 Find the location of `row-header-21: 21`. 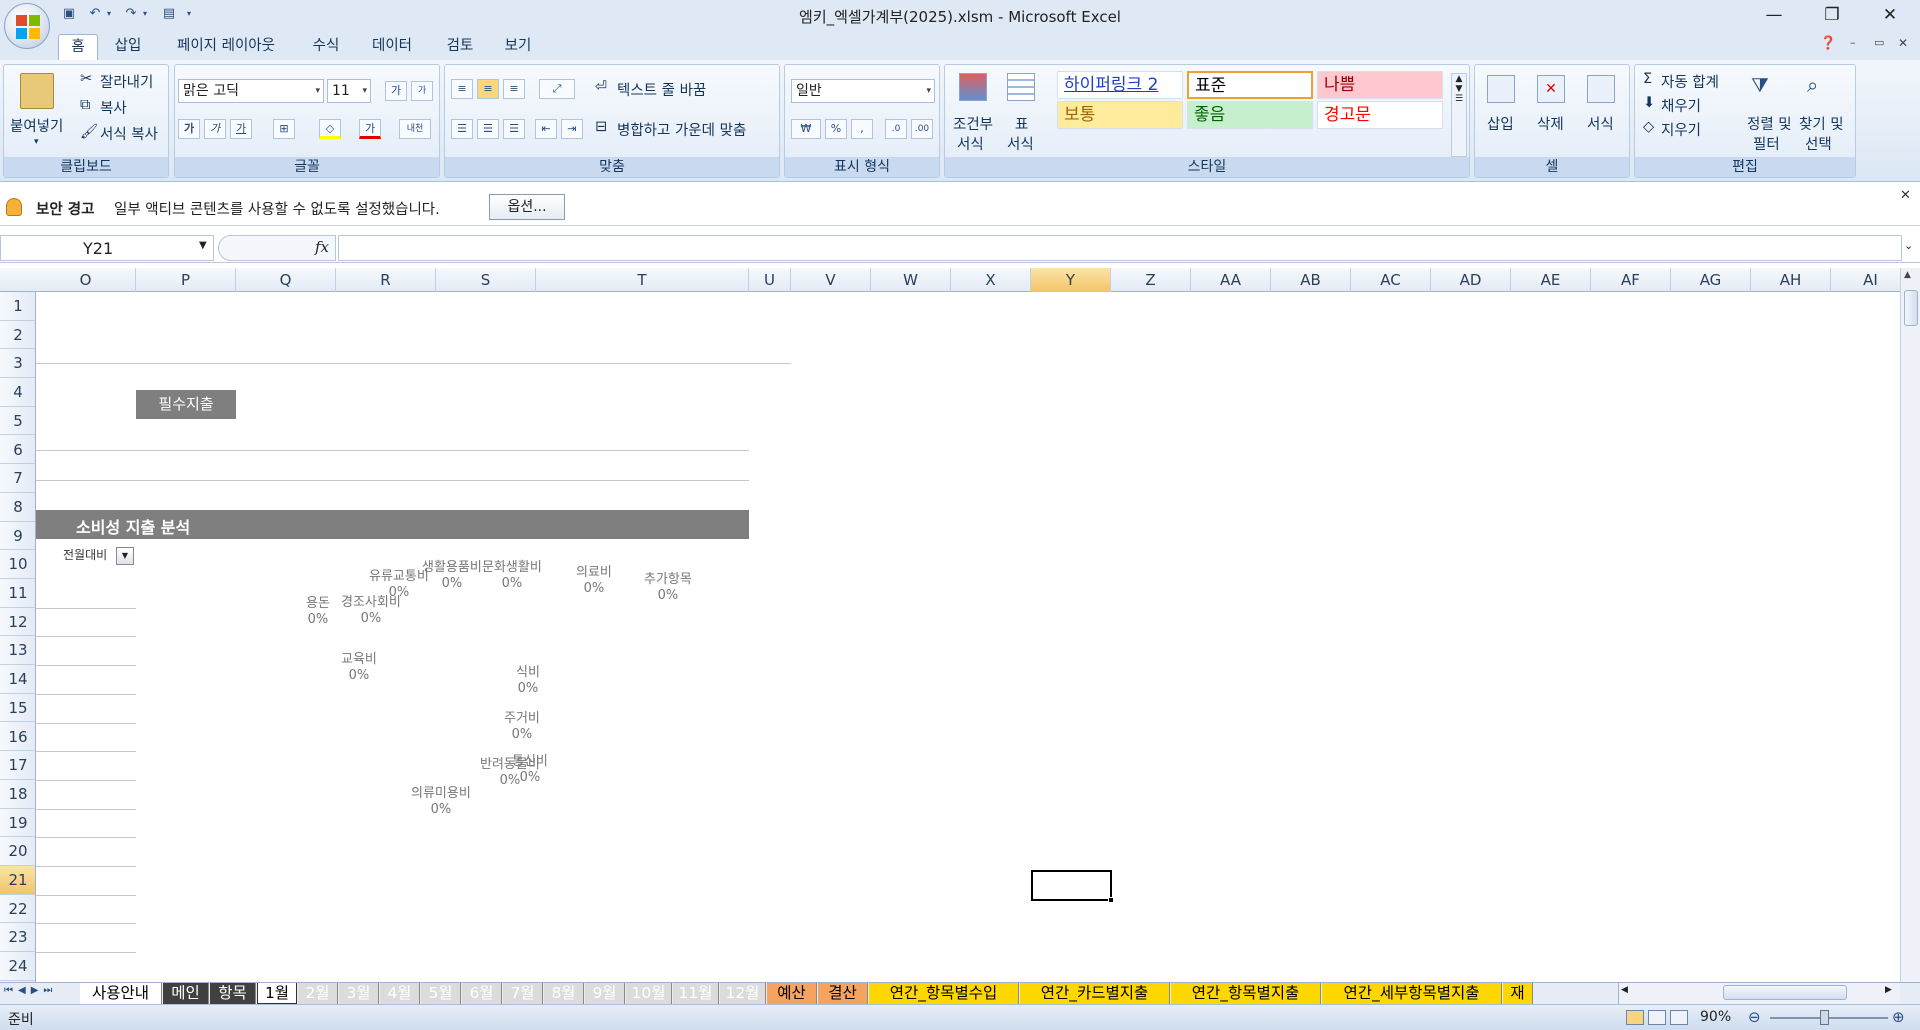

row-header-21: 21 is located at coordinates (17, 880).